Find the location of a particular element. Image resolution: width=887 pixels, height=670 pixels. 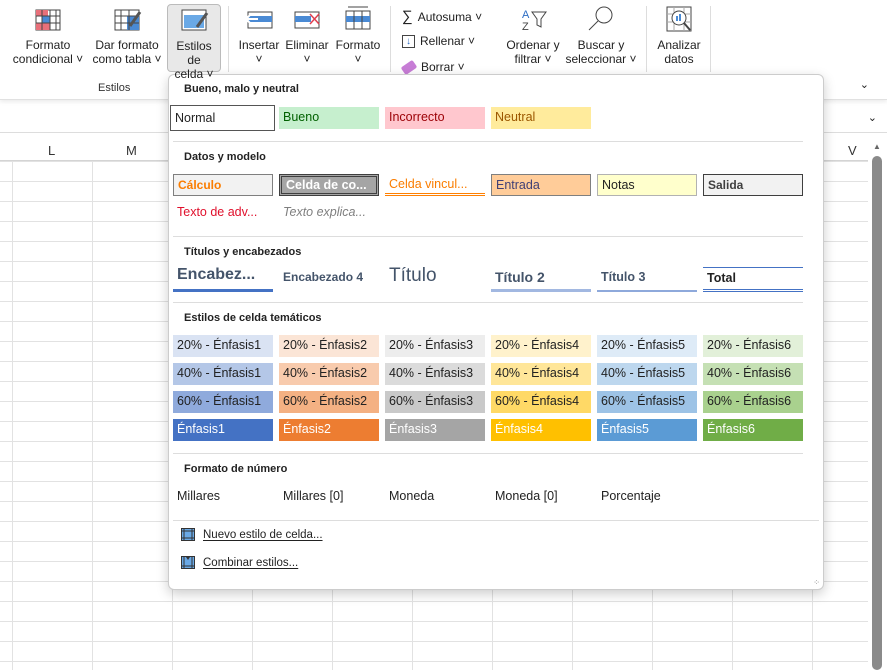

style-currency: Moneda is located at coordinates (435, 497).